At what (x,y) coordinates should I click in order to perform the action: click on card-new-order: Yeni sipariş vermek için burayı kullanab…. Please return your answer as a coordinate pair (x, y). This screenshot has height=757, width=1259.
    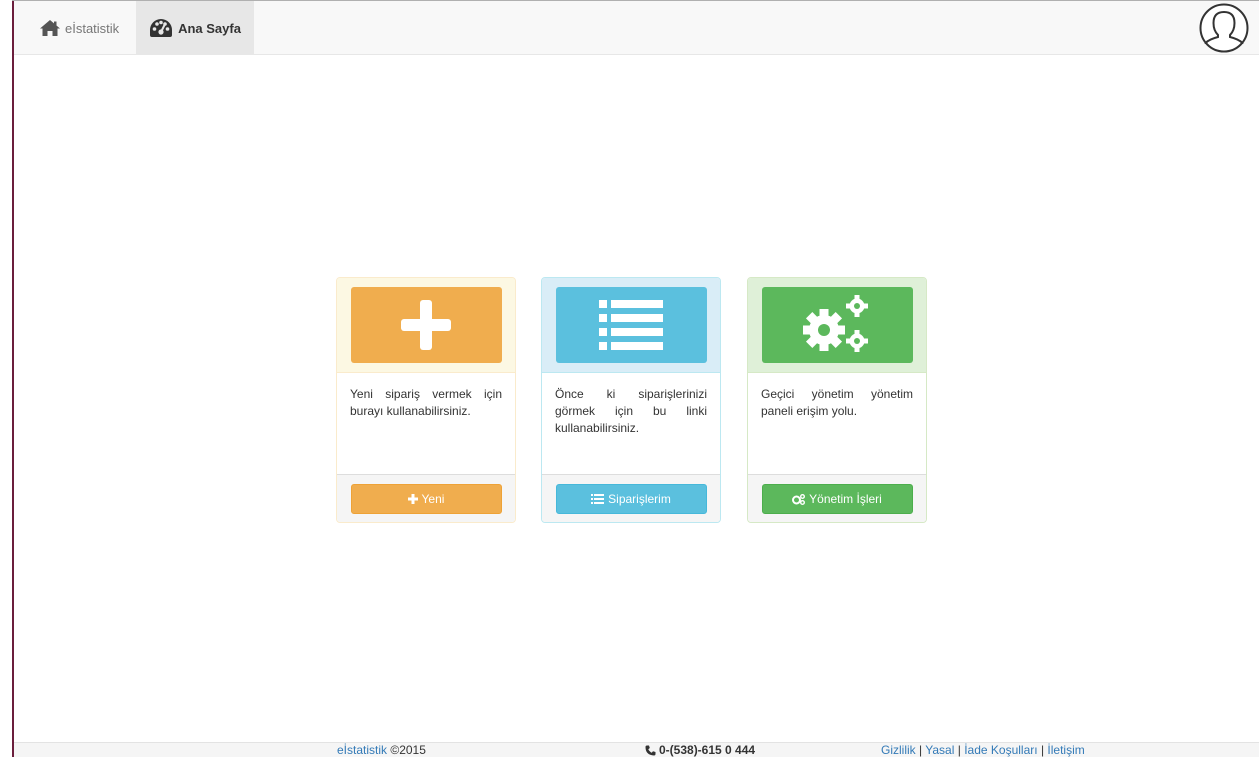
    Looking at the image, I should click on (426, 400).